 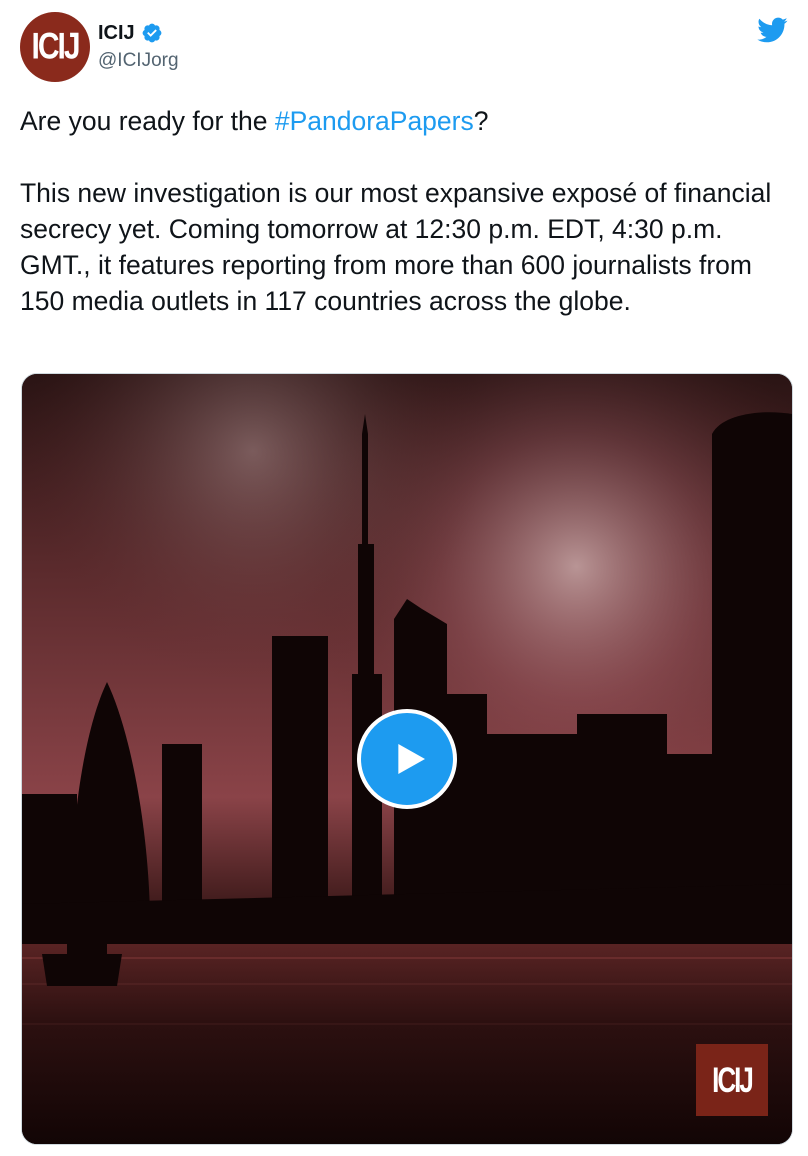 I want to click on author-info: ICIJ @ICIJorg, so click(x=138, y=46).